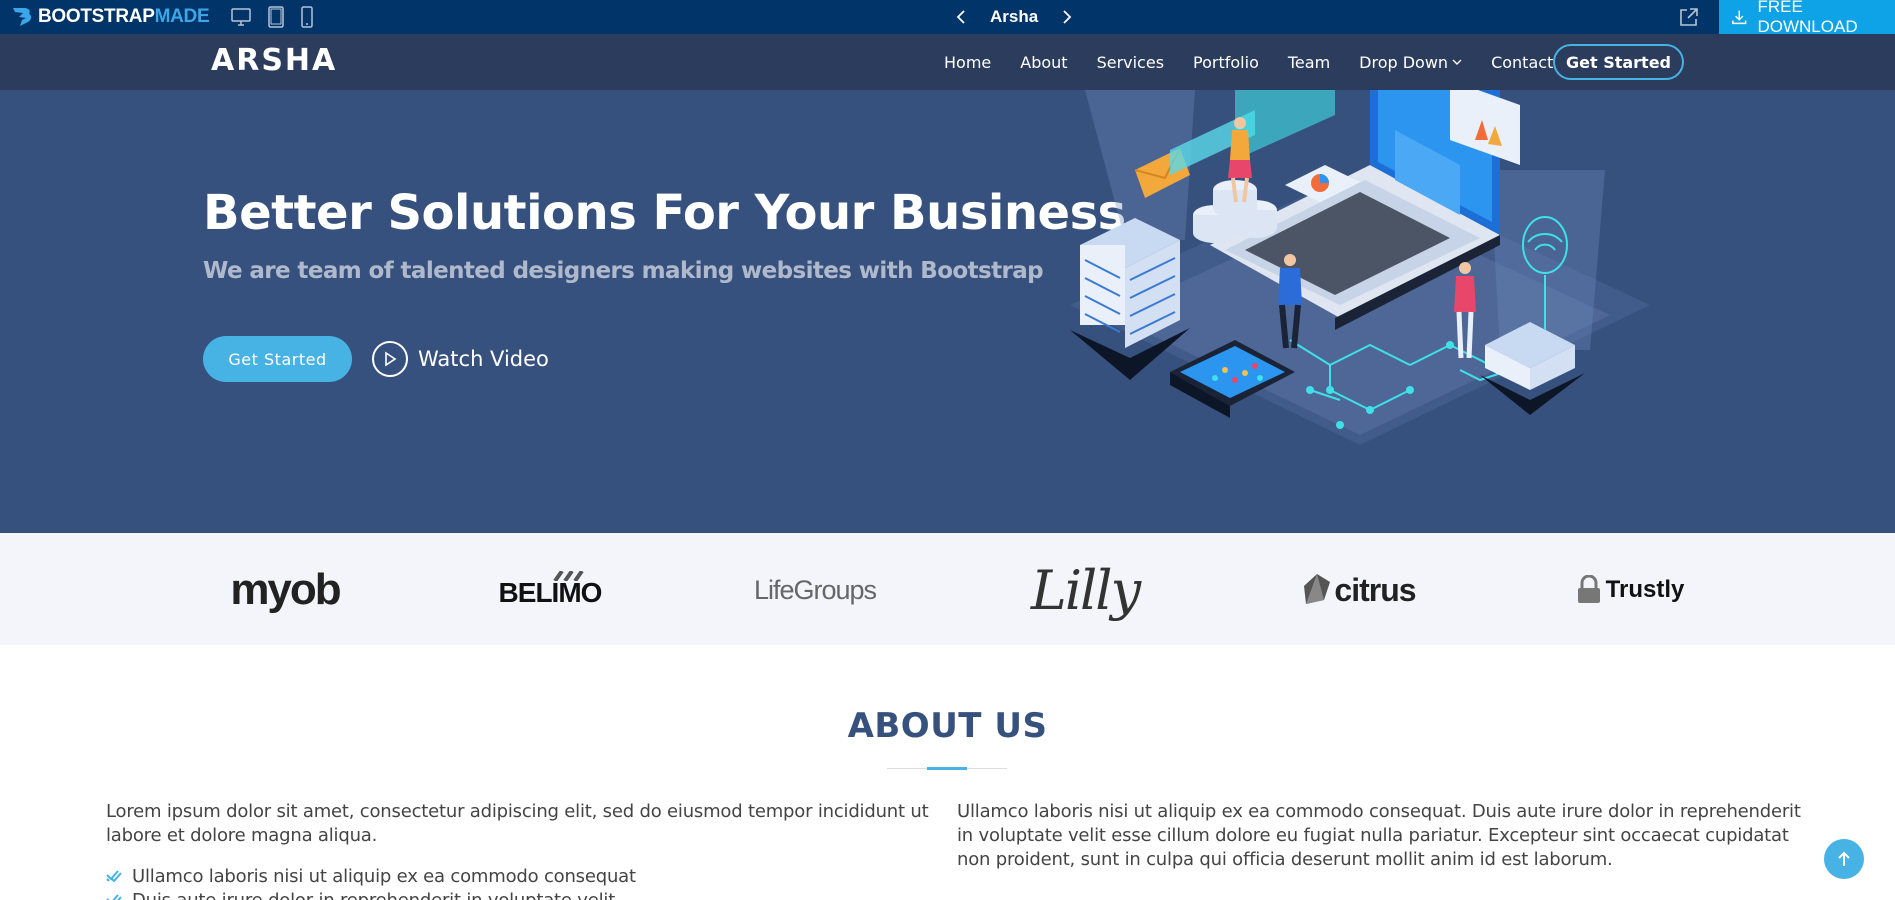 The width and height of the screenshot is (1895, 900). I want to click on nav-dropdown-label: Drop Down, so click(1404, 62).